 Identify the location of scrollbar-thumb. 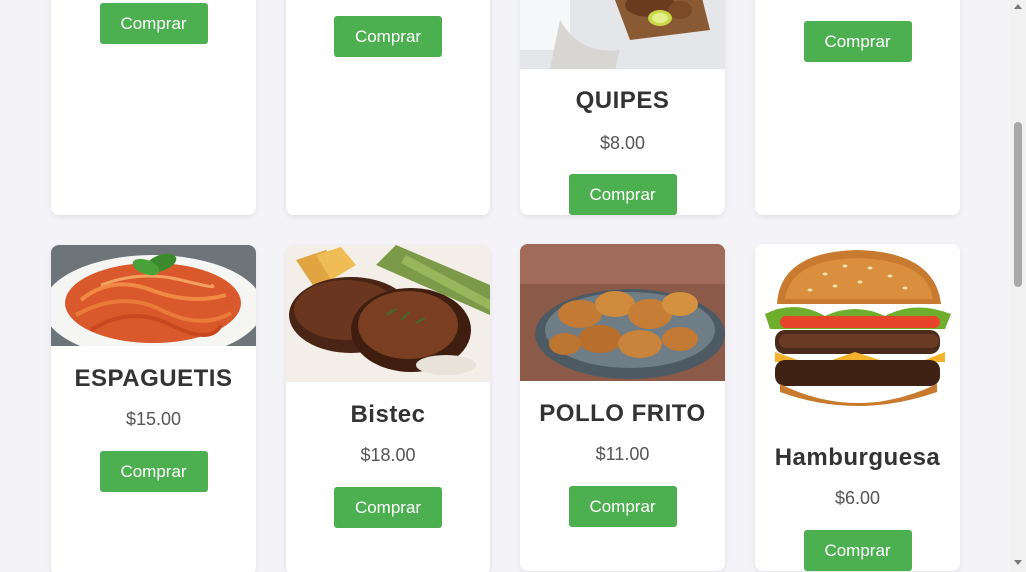
(1018, 204).